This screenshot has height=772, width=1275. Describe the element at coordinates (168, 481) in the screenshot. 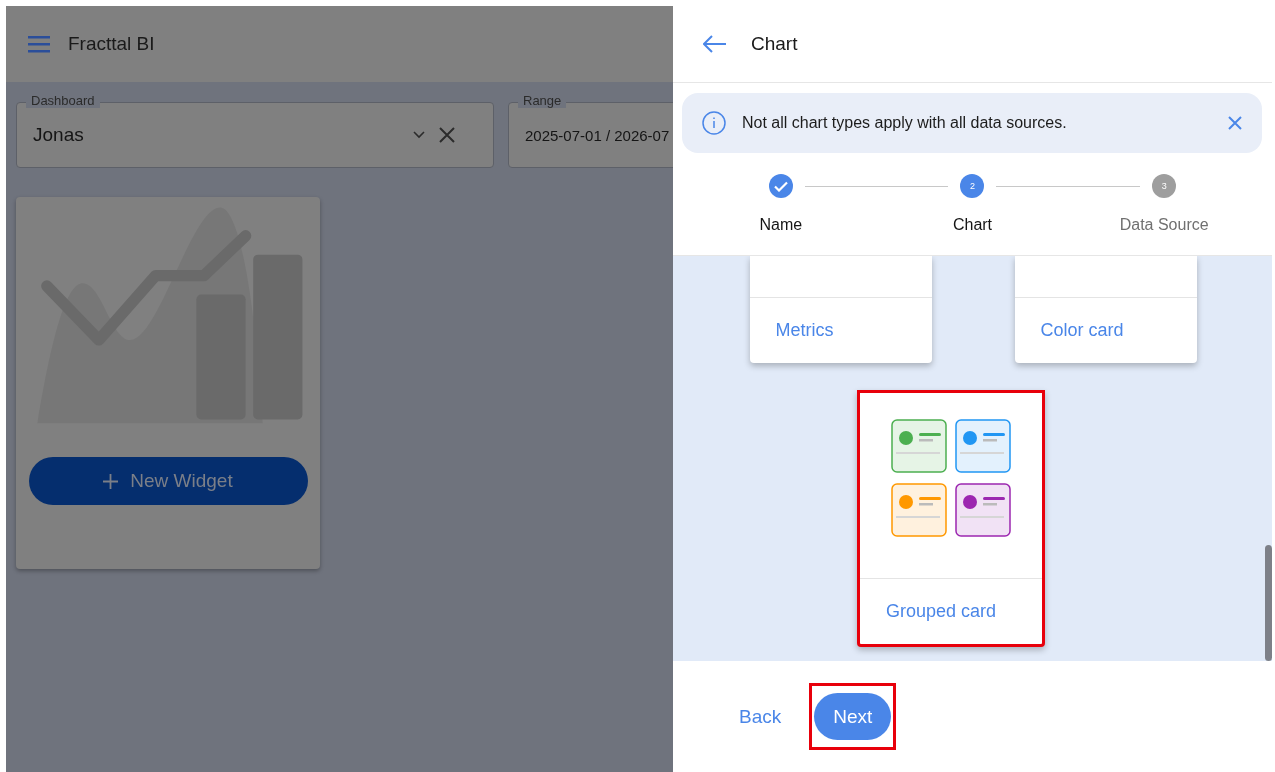

I see `new-widget-button: New Widget` at that location.